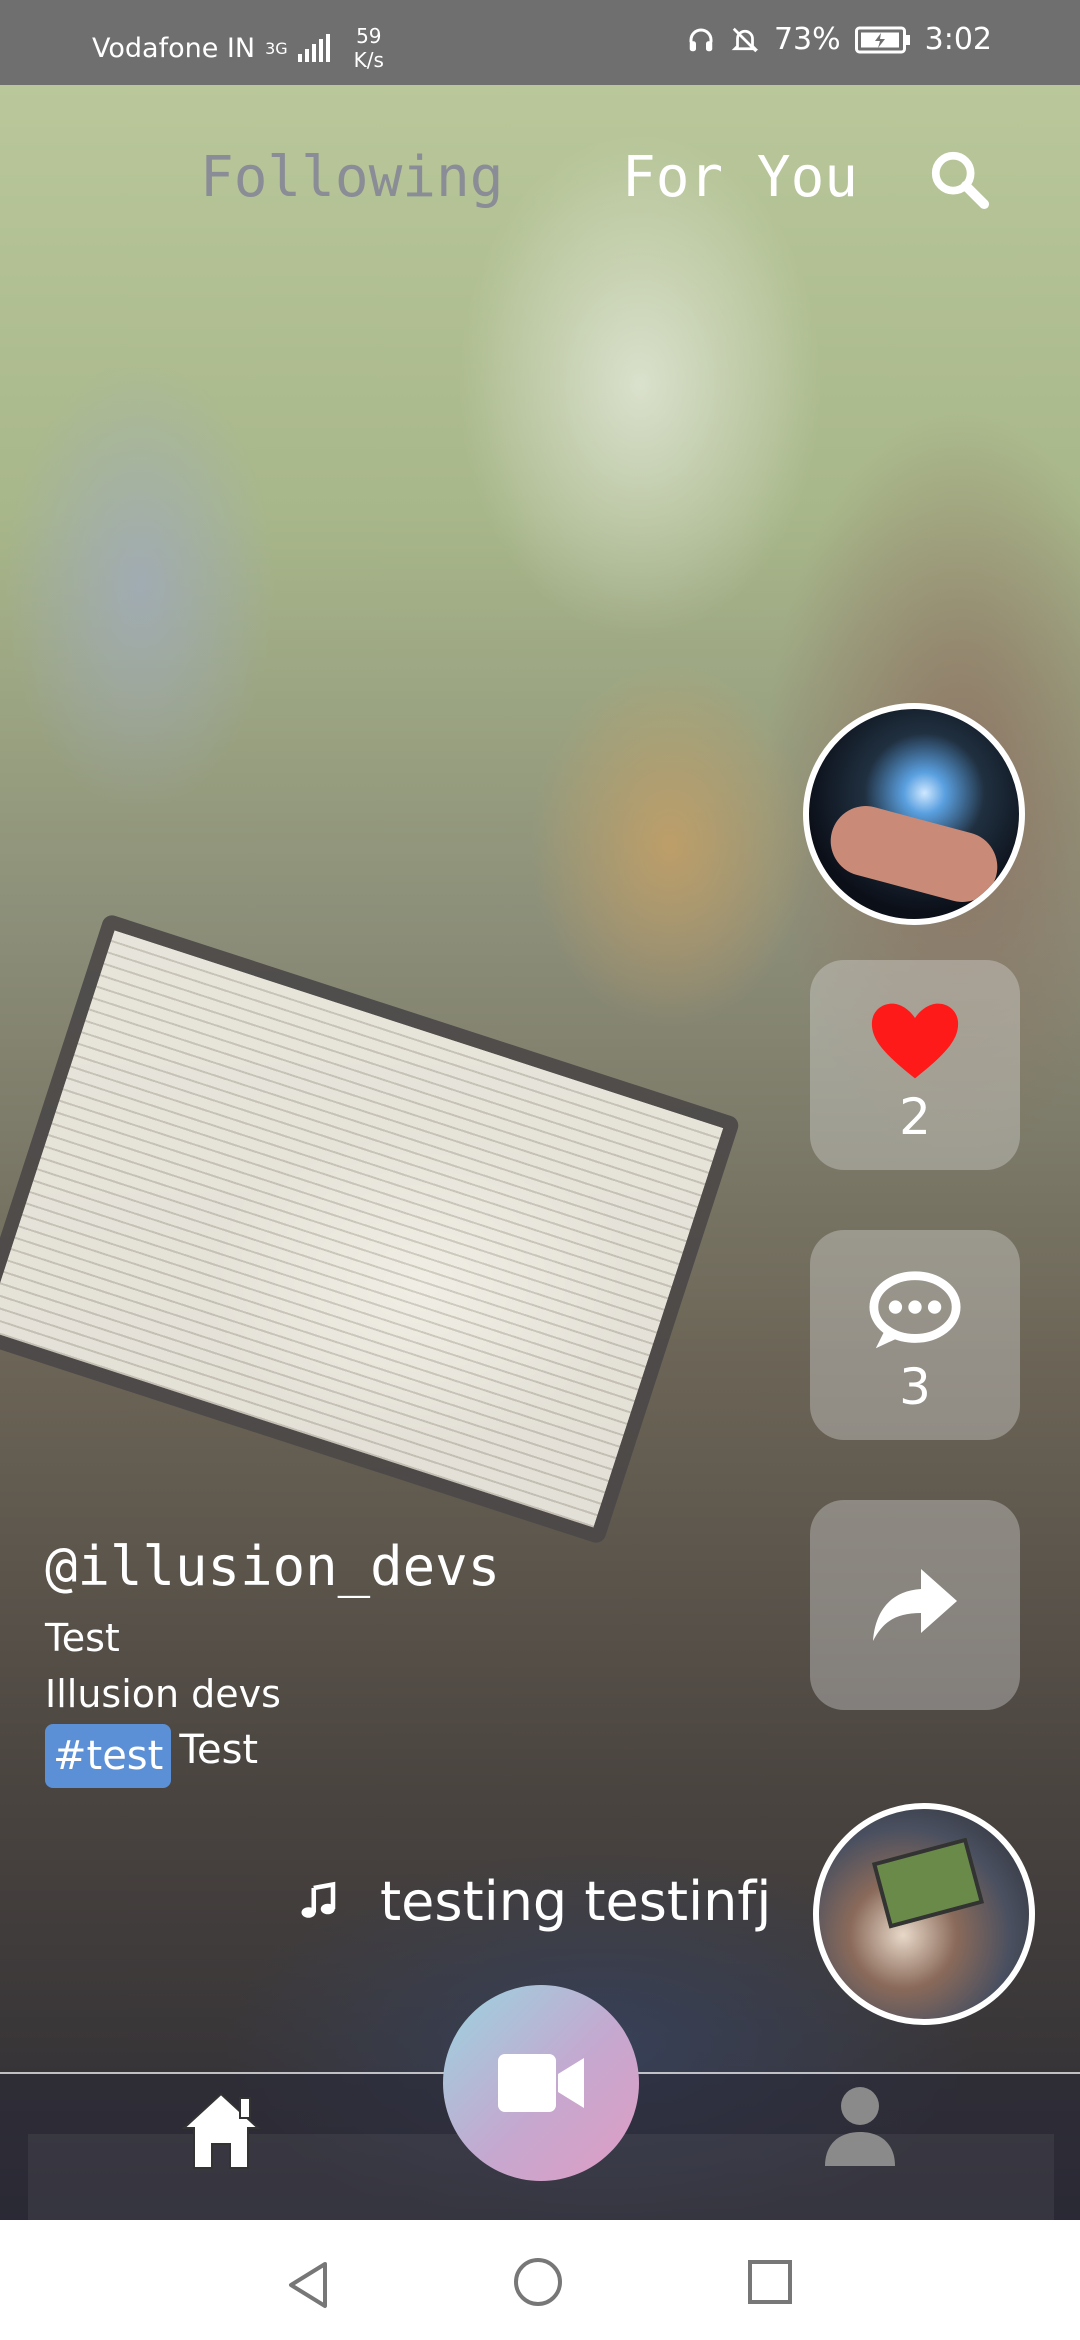  I want to click on music-disc, so click(924, 1914).